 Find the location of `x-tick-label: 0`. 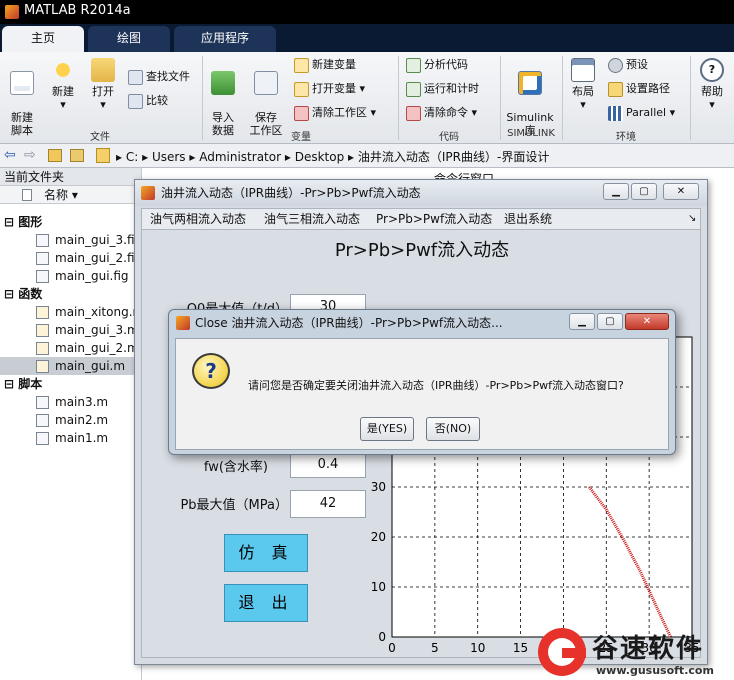

x-tick-label: 0 is located at coordinates (392, 648).